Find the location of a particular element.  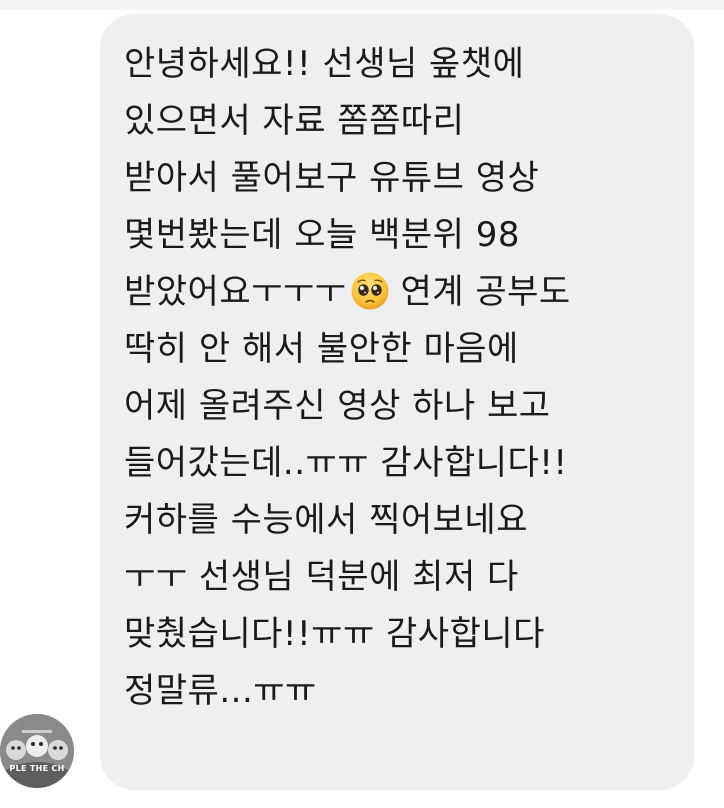

message-line: 정말류...ㅠㅠ is located at coordinates (220, 691).